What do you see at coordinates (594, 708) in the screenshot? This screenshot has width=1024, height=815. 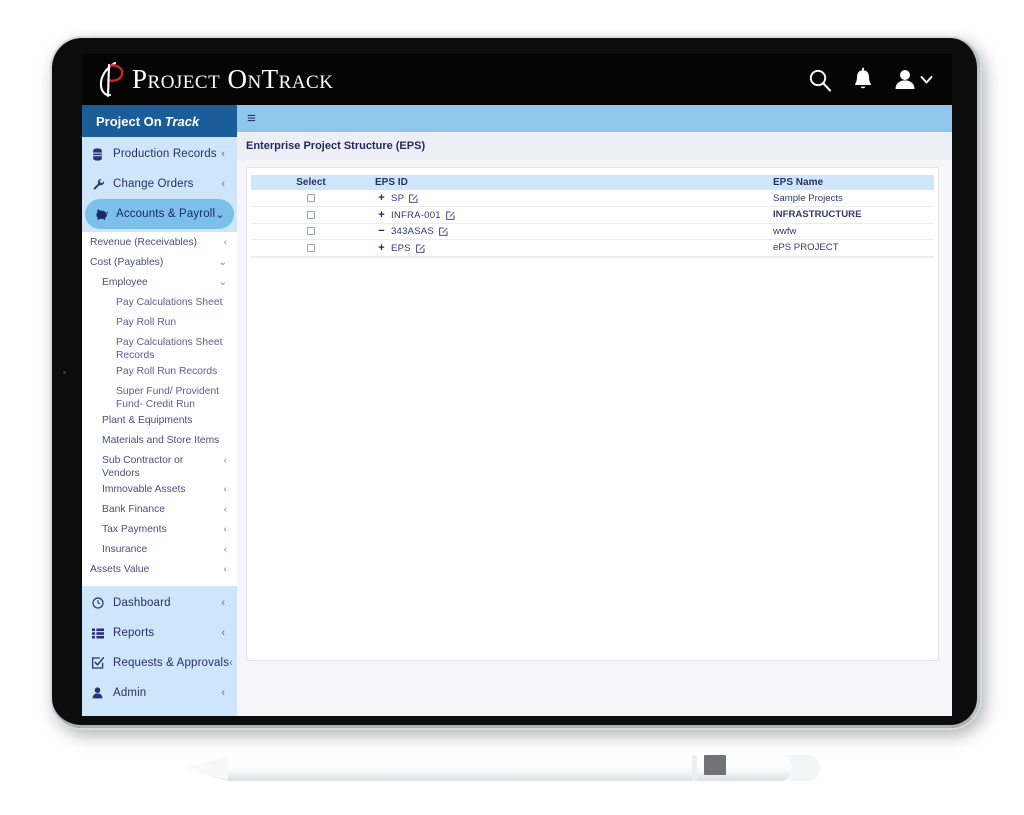 I see `card-bottom-spacer` at bounding box center [594, 708].